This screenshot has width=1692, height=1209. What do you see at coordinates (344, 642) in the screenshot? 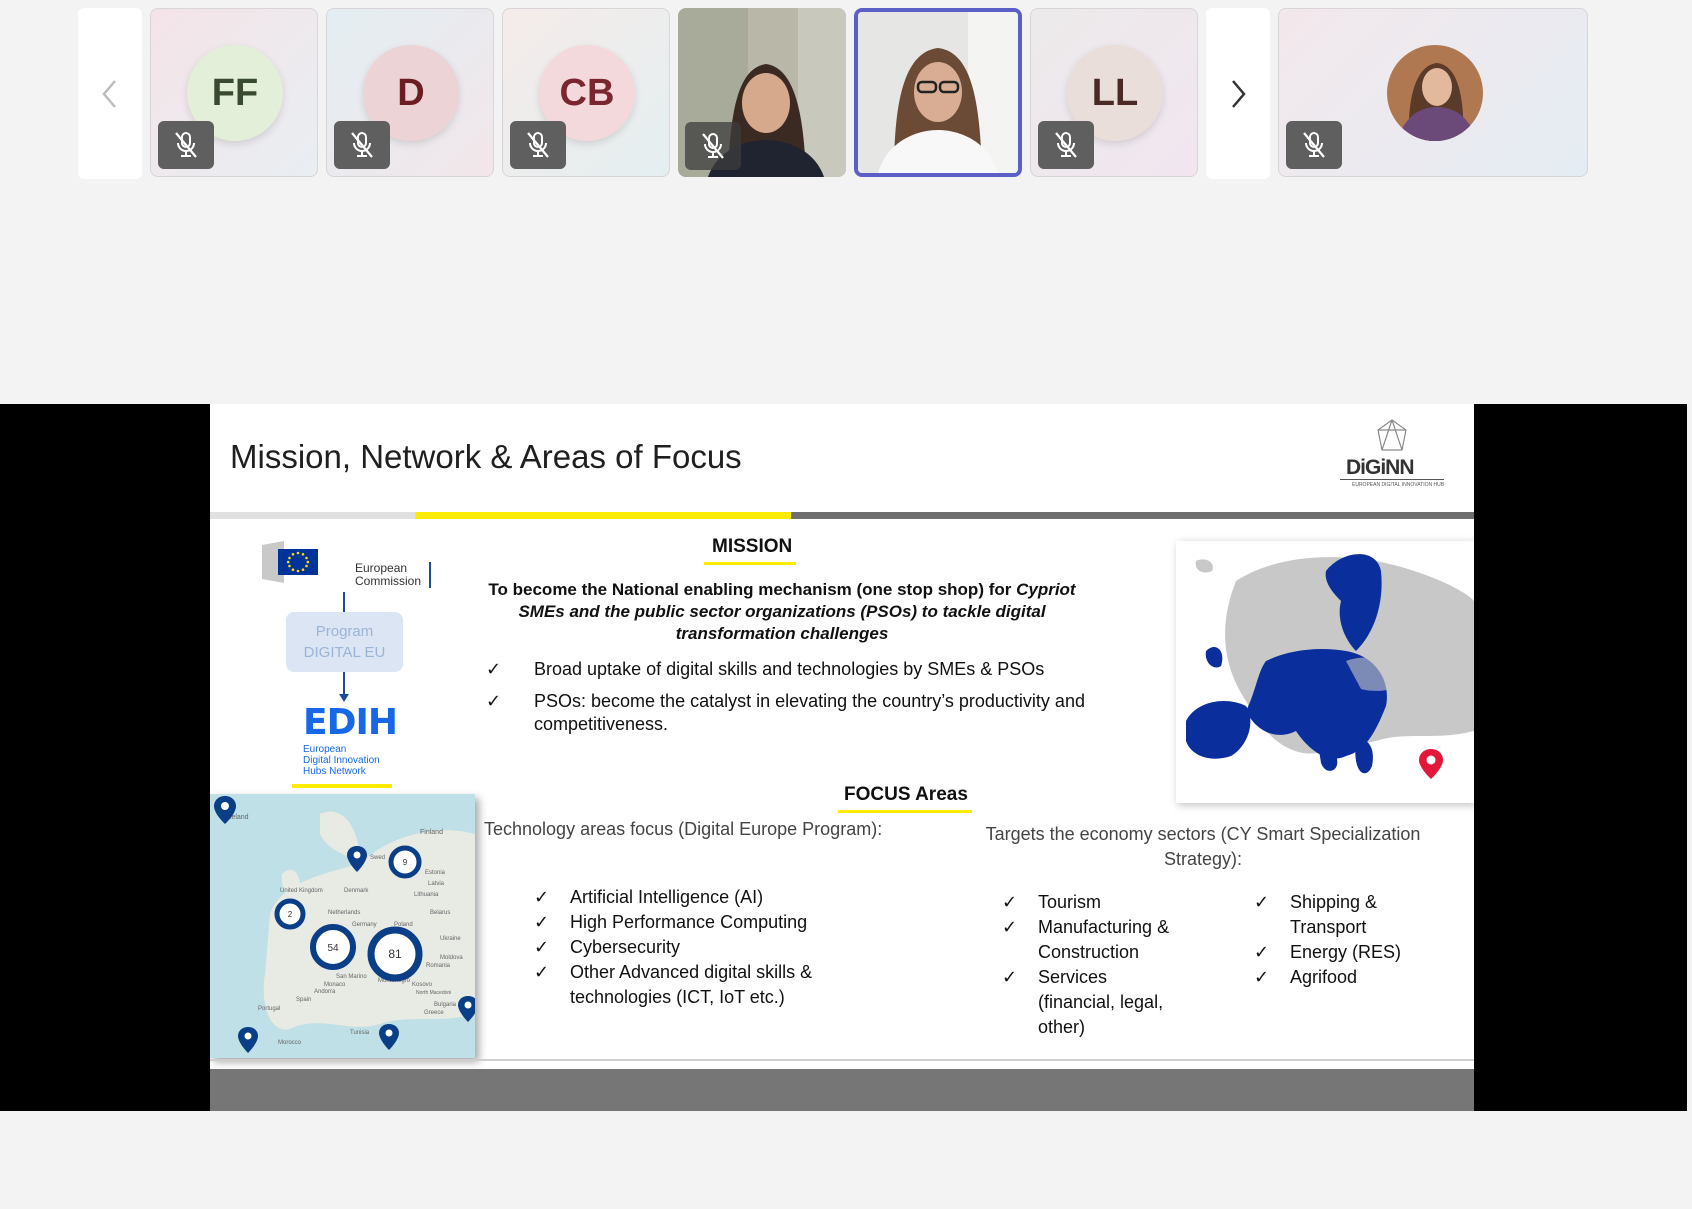
I see `program-digital-eu-box: Program DIGITAL EU` at bounding box center [344, 642].